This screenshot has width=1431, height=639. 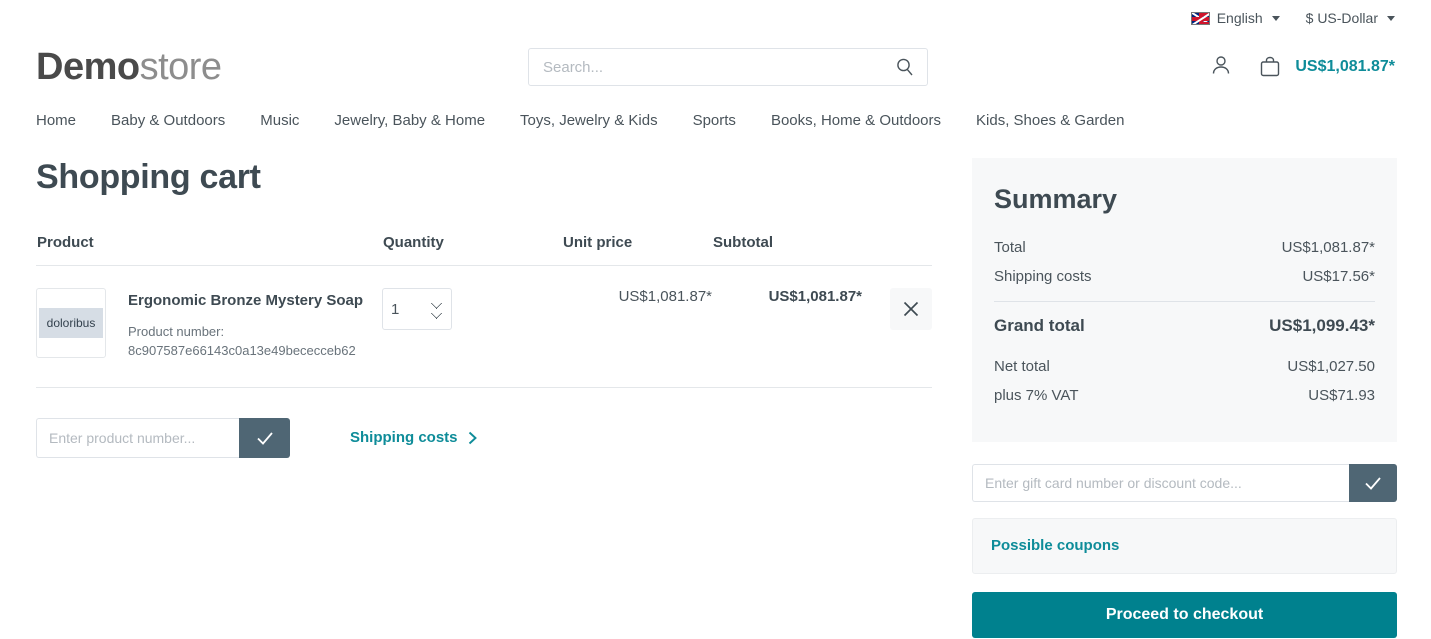 I want to click on quantity-stepper: 1, so click(x=417, y=309).